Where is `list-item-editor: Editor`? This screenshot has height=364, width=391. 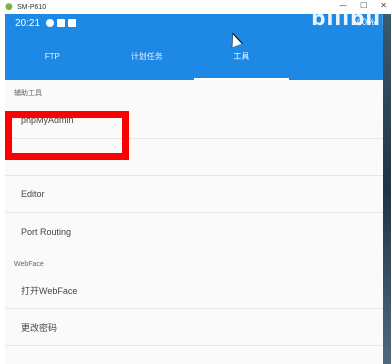
list-item-editor: Editor is located at coordinates (194, 194).